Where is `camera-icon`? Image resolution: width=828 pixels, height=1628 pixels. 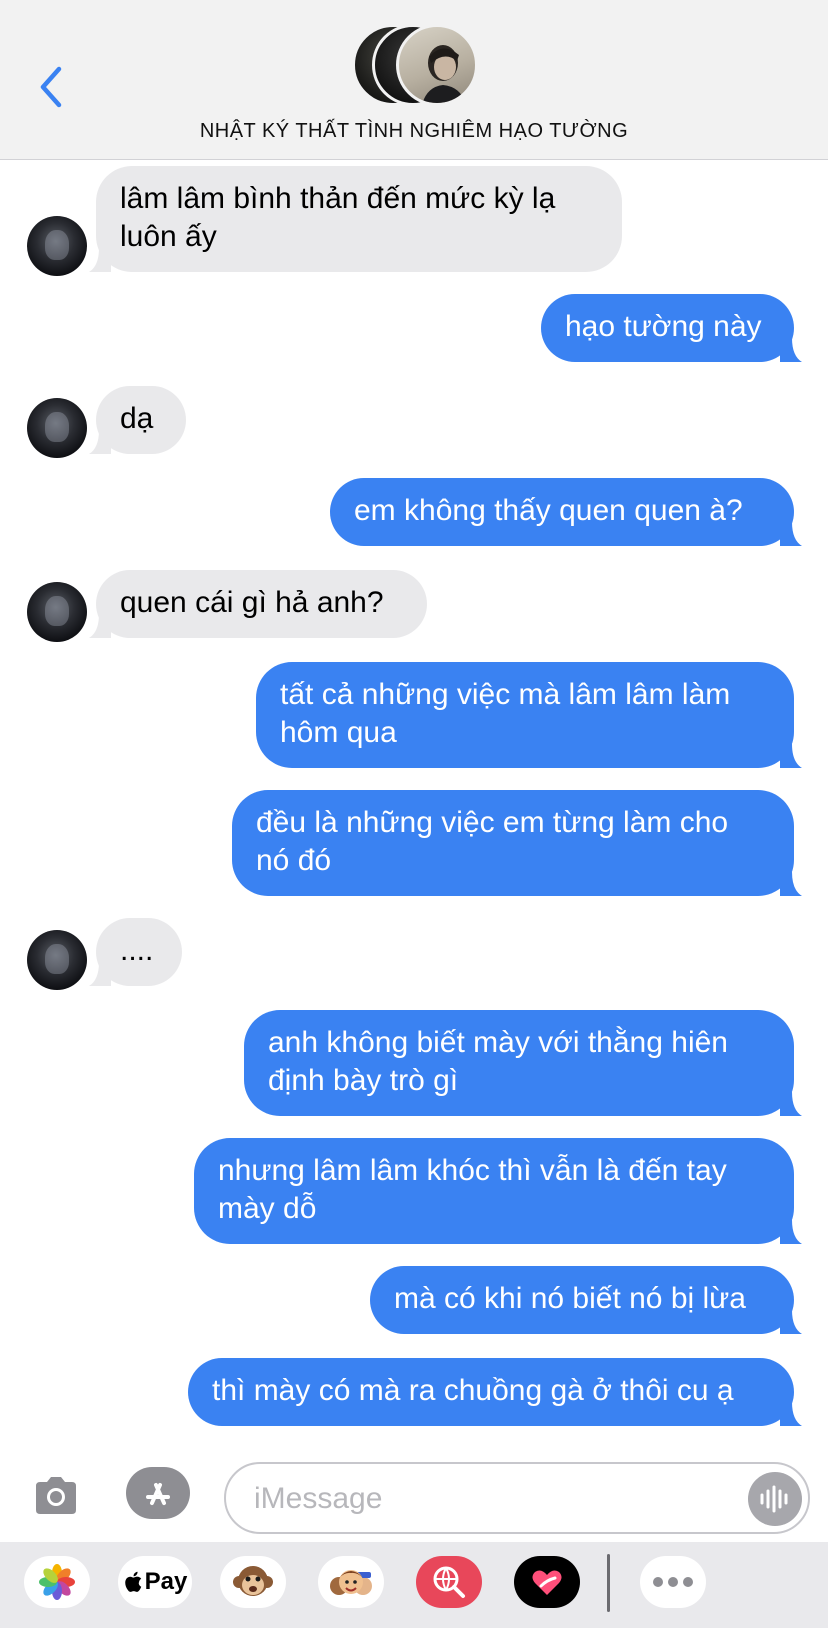
camera-icon is located at coordinates (56, 1495).